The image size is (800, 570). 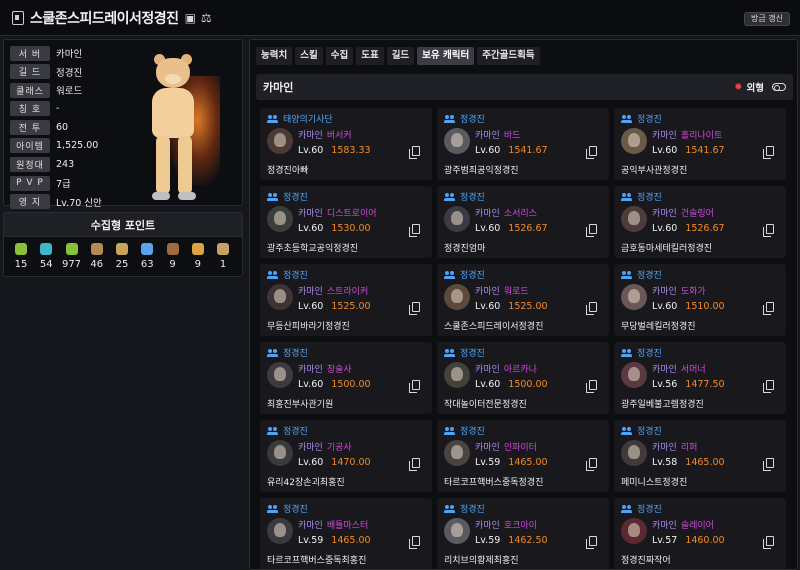 What do you see at coordinates (308, 120) in the screenshot?
I see `guild-name: 태양의기사단` at bounding box center [308, 120].